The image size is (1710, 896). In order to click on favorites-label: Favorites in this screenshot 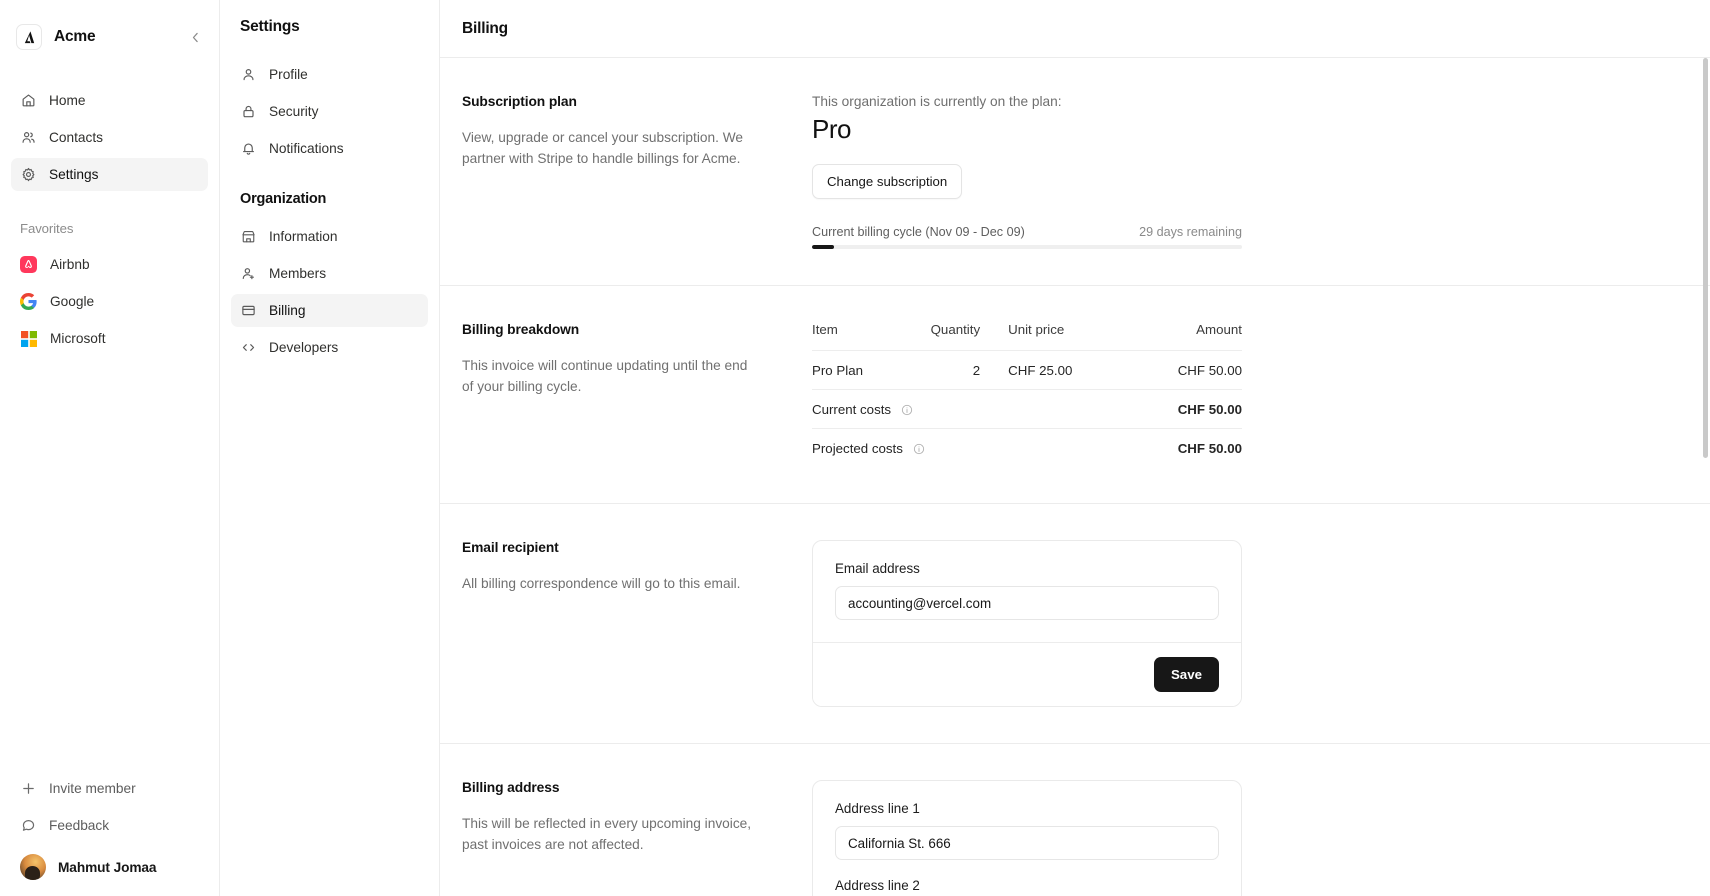, I will do `click(47, 228)`.